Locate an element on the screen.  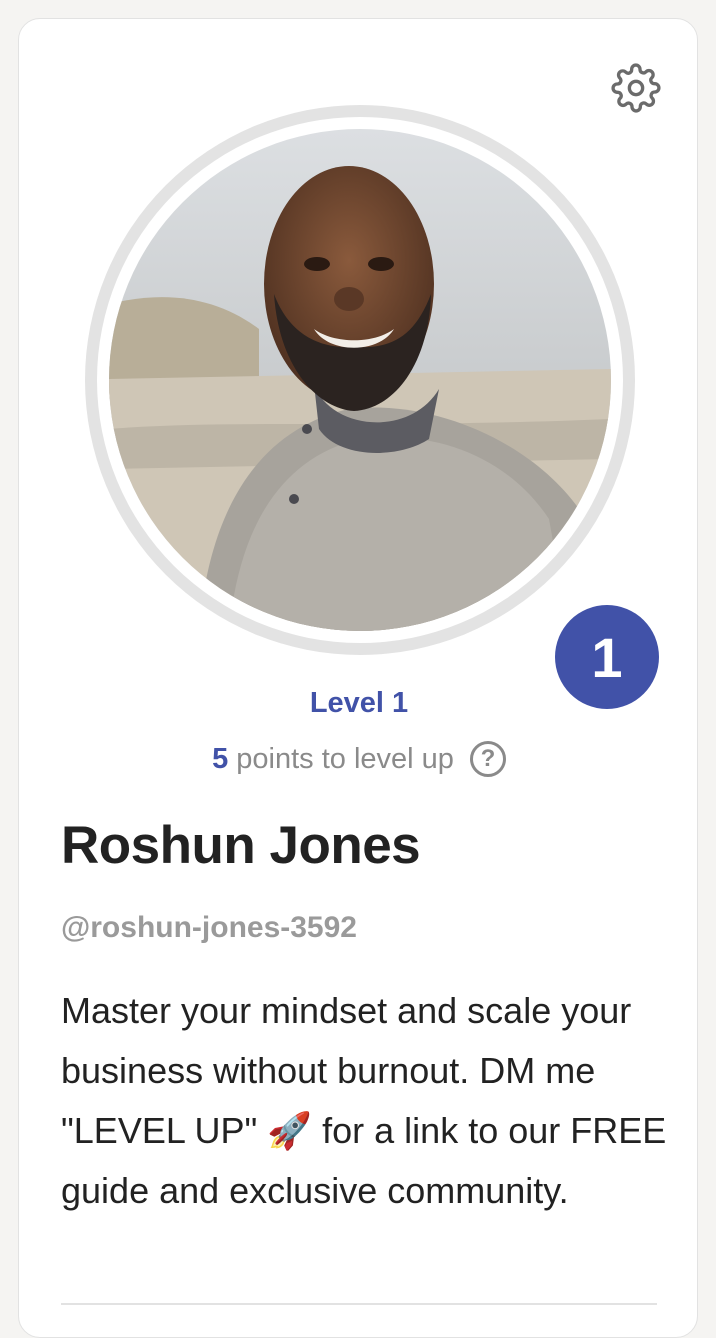
points-suffix: points to level up is located at coordinates (345, 758).